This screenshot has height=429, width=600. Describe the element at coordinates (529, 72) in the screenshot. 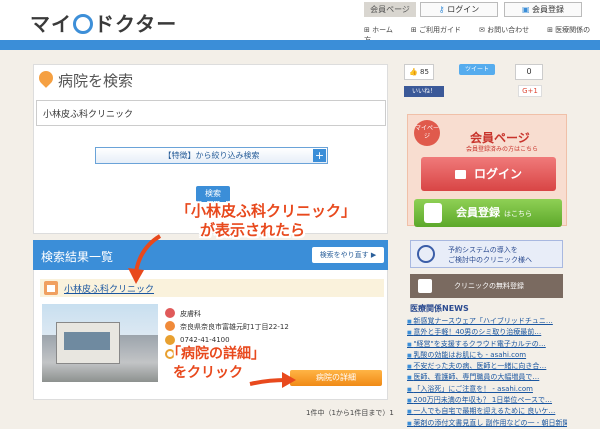

I see `gplus-count: 0` at that location.